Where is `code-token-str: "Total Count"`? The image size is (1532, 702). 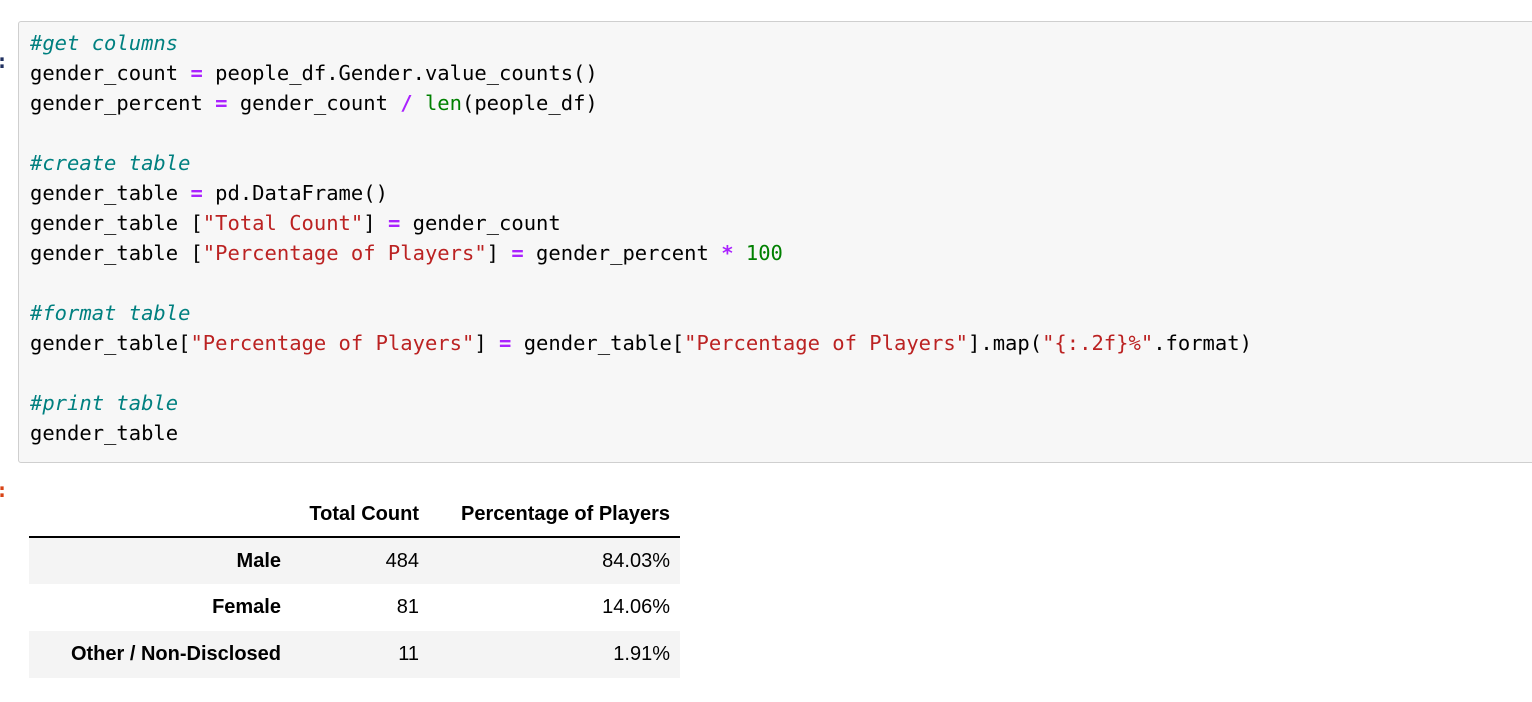 code-token-str: "Total Count" is located at coordinates (283, 223).